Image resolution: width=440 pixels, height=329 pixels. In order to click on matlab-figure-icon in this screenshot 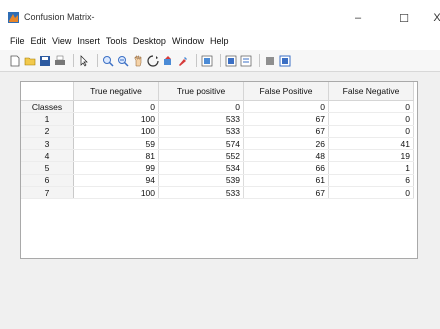, I will do `click(13, 17)`.